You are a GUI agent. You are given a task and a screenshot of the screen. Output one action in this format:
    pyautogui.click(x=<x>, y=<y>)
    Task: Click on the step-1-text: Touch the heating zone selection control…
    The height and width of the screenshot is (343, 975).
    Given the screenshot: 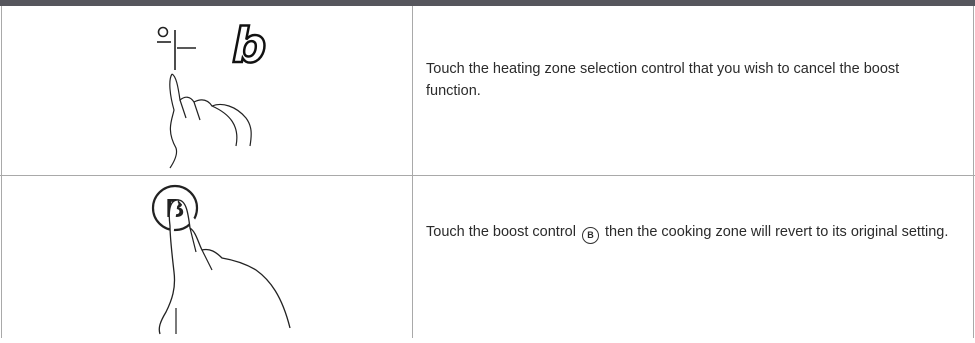 What is the action you would take?
    pyautogui.click(x=663, y=80)
    